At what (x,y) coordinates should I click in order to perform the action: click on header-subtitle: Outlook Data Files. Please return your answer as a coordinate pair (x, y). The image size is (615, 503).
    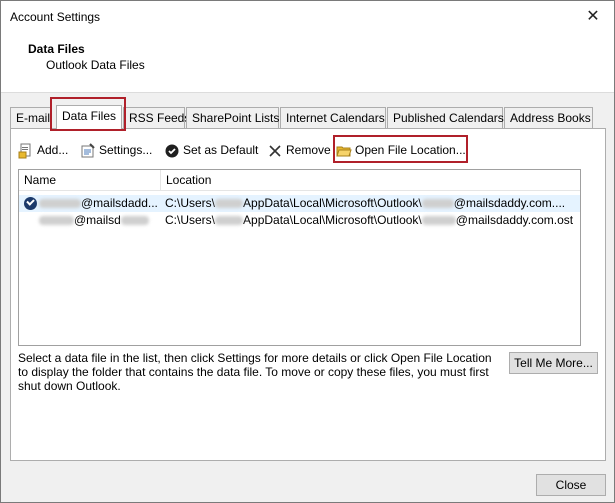
    Looking at the image, I should click on (95, 65).